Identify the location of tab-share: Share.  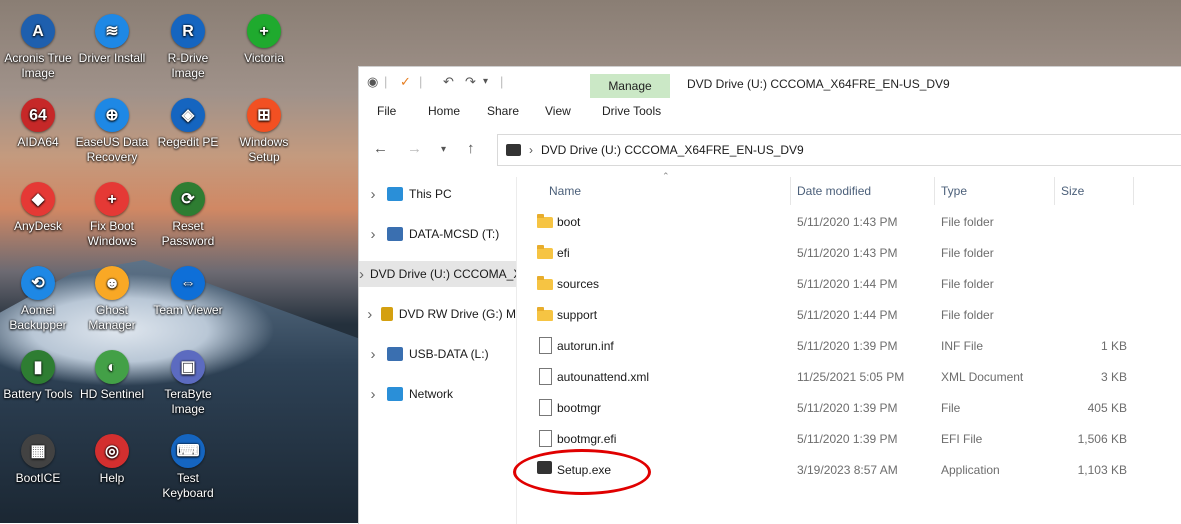
(503, 111).